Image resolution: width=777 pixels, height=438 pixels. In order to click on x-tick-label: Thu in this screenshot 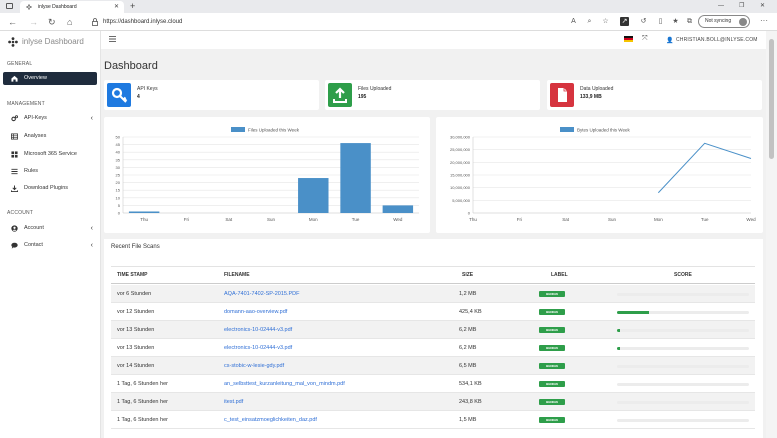, I will do `click(473, 219)`.